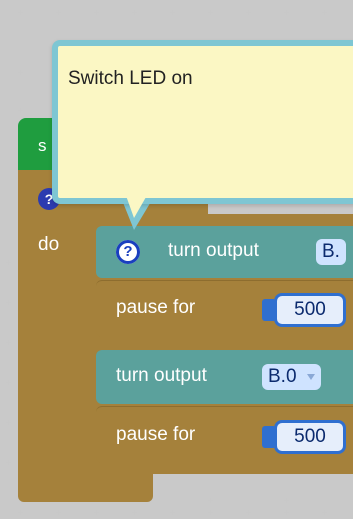  Describe the element at coordinates (49, 244) in the screenshot. I see `do-label: do` at that location.